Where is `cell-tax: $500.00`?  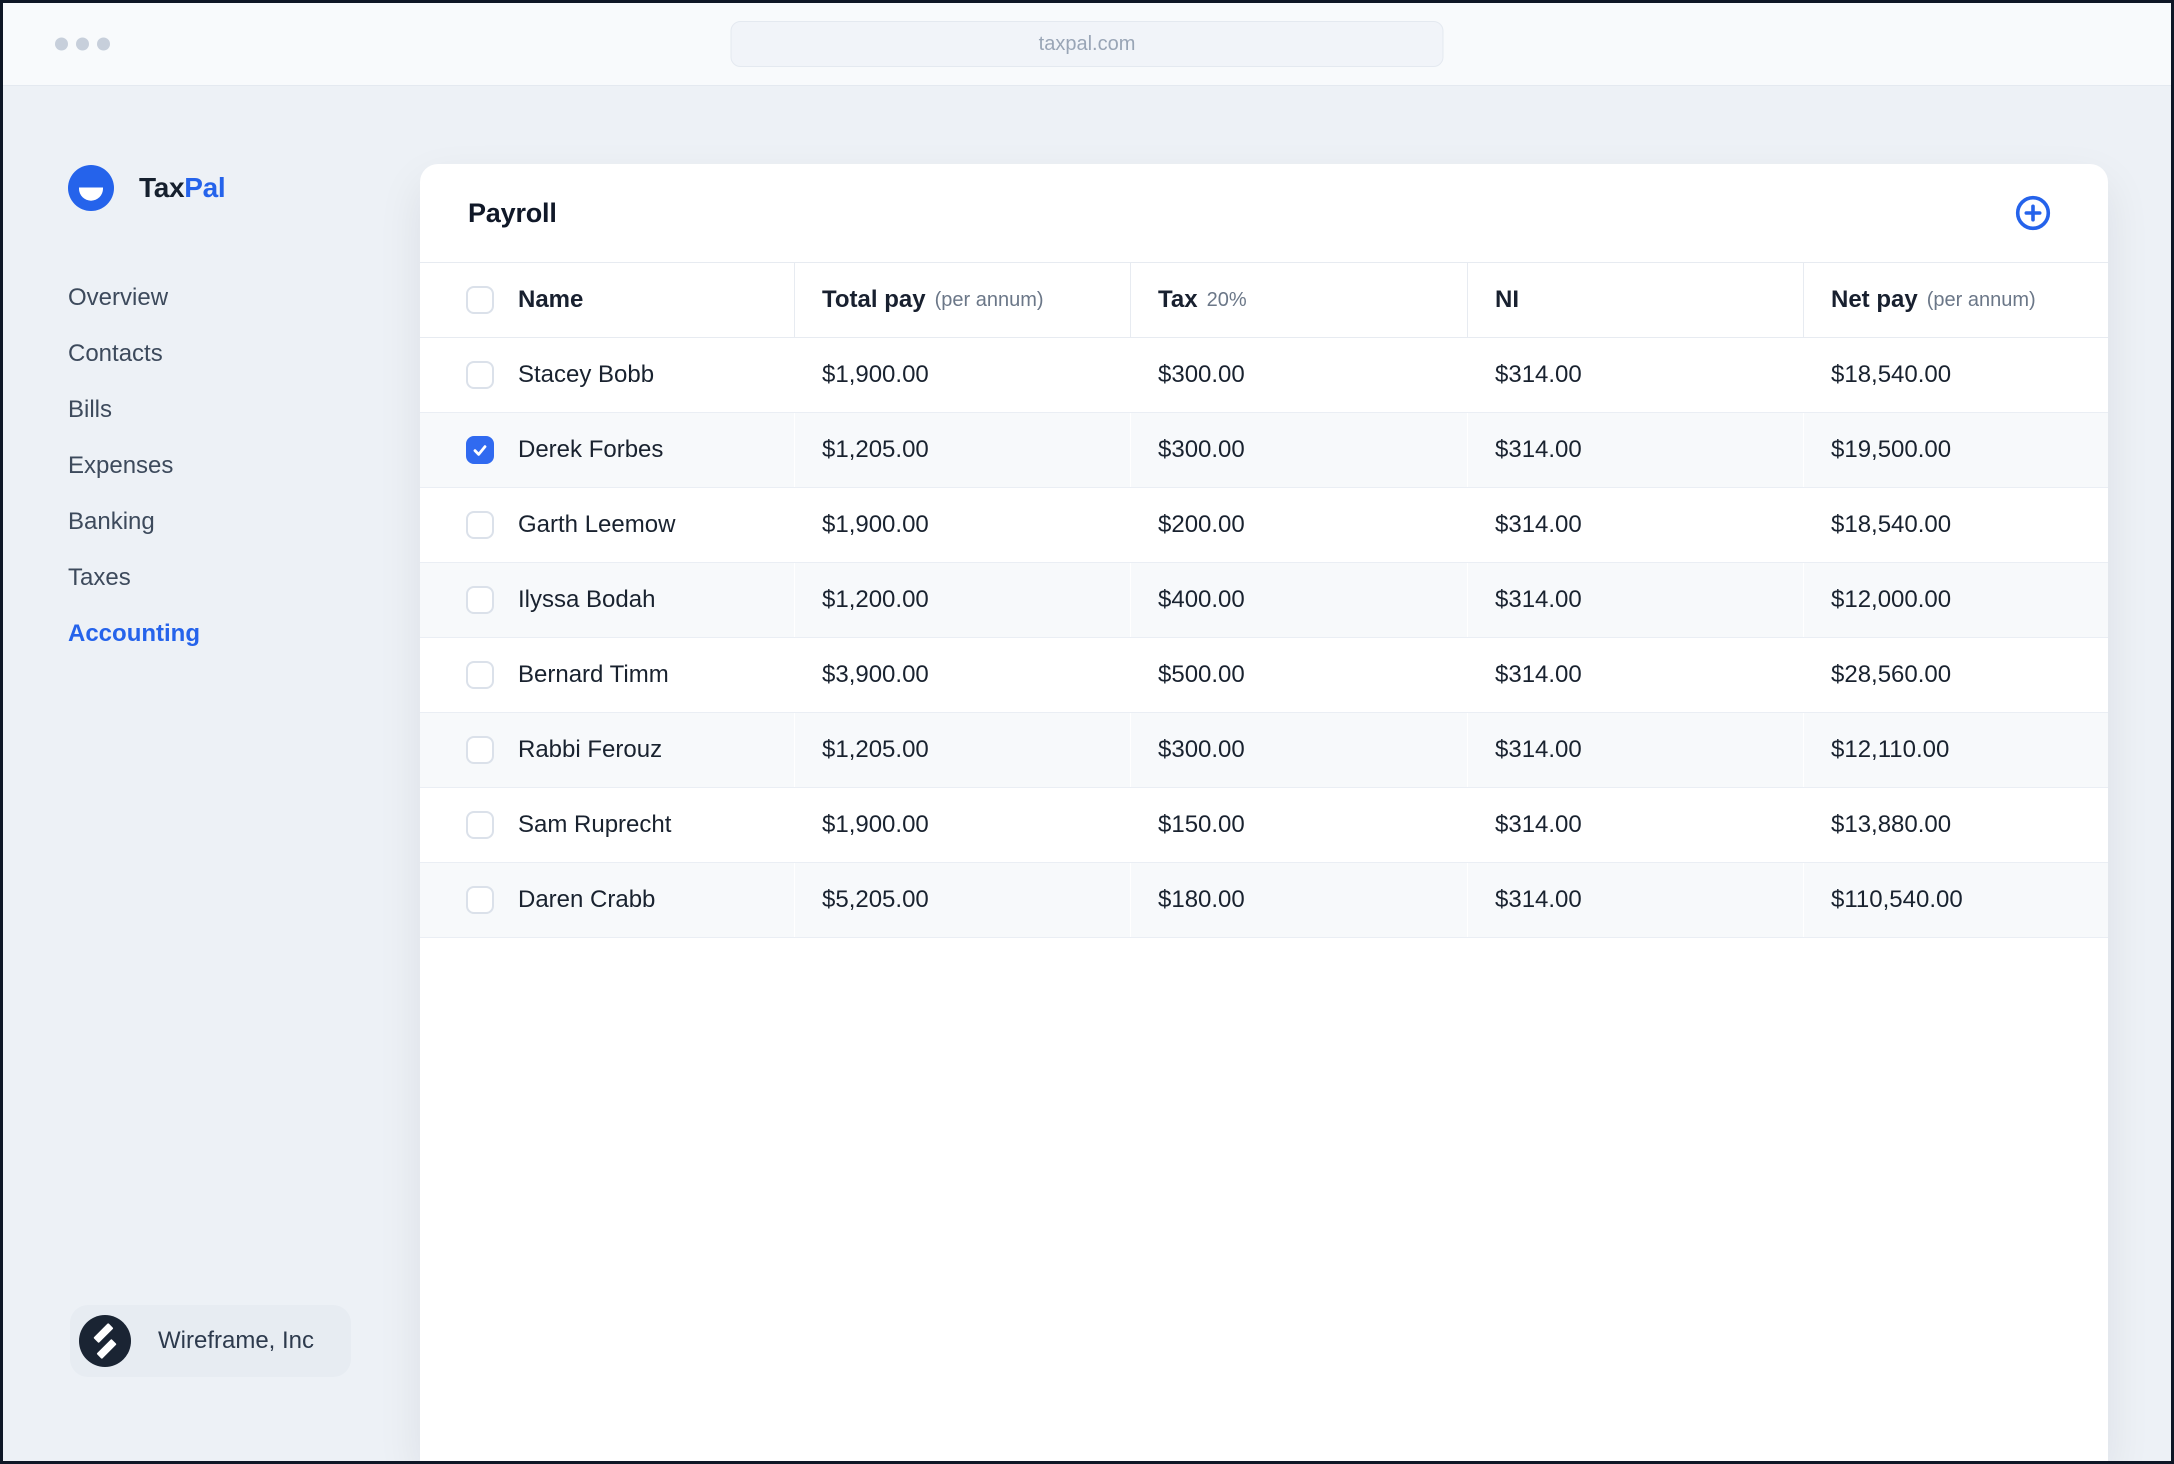
cell-tax: $500.00 is located at coordinates (1298, 675).